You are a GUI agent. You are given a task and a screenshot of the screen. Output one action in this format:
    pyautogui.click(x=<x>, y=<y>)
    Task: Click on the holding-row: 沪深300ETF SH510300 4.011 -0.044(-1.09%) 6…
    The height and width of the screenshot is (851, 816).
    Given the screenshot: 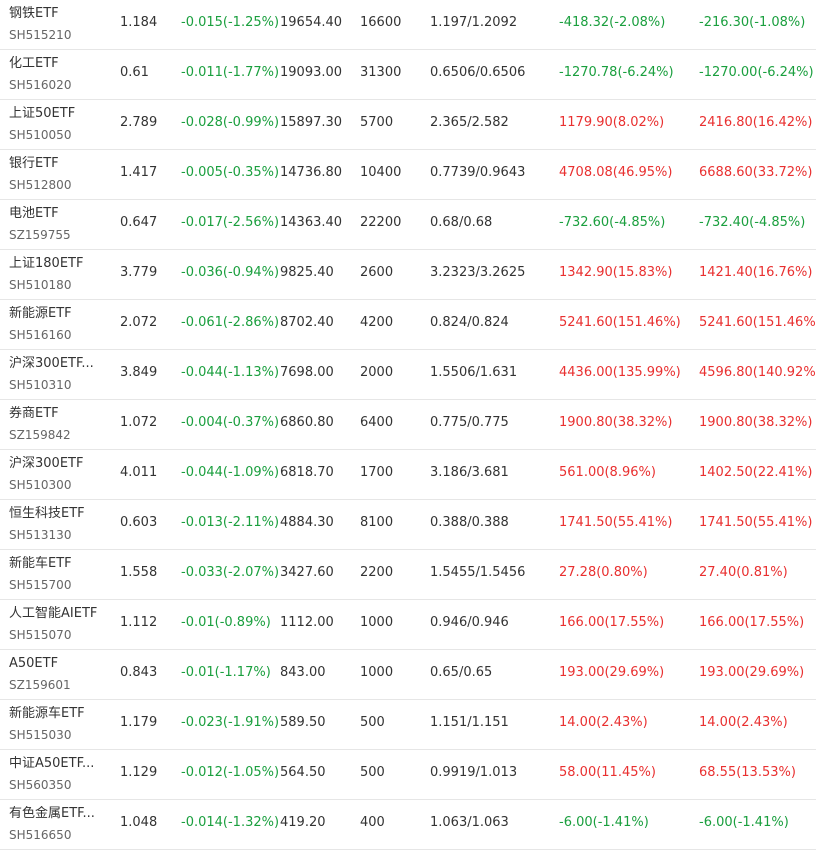 What is the action you would take?
    pyautogui.click(x=408, y=475)
    